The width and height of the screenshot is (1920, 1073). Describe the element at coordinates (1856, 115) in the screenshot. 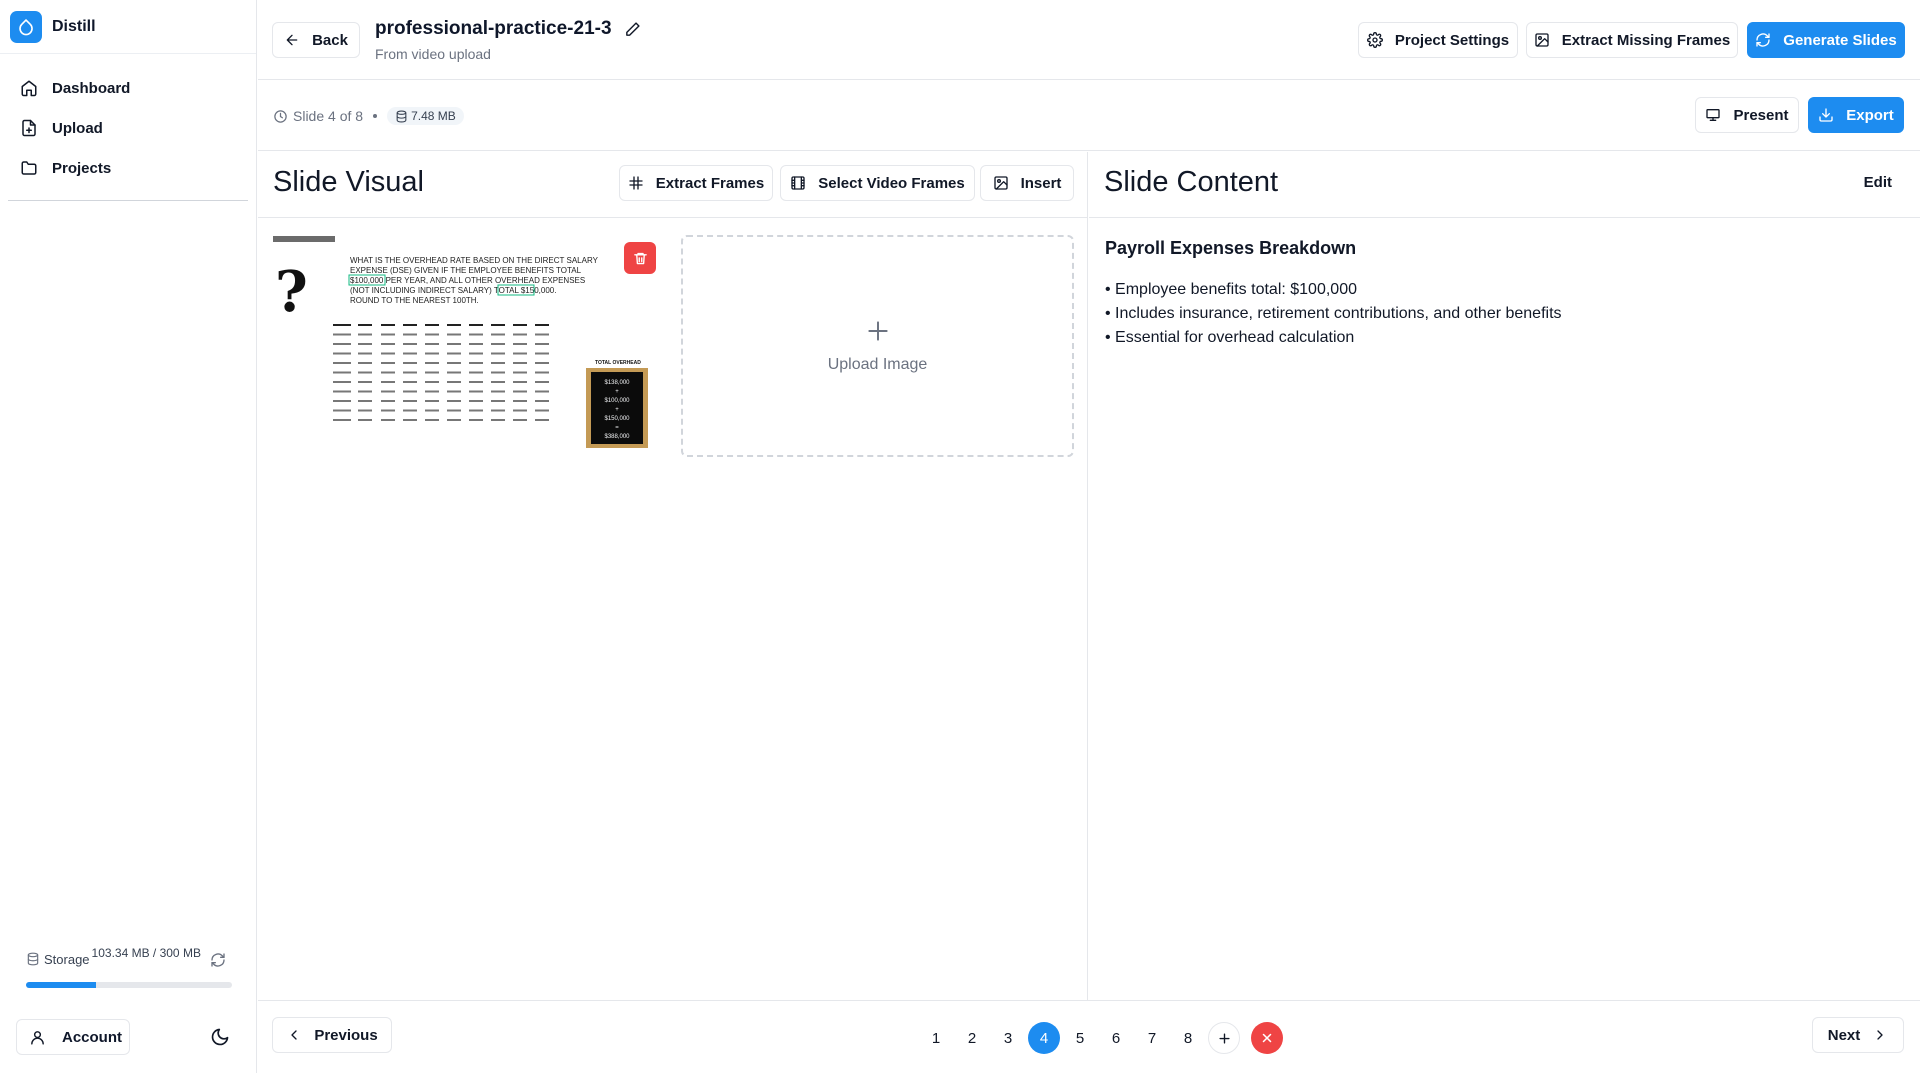

I see `export-button: Export` at that location.